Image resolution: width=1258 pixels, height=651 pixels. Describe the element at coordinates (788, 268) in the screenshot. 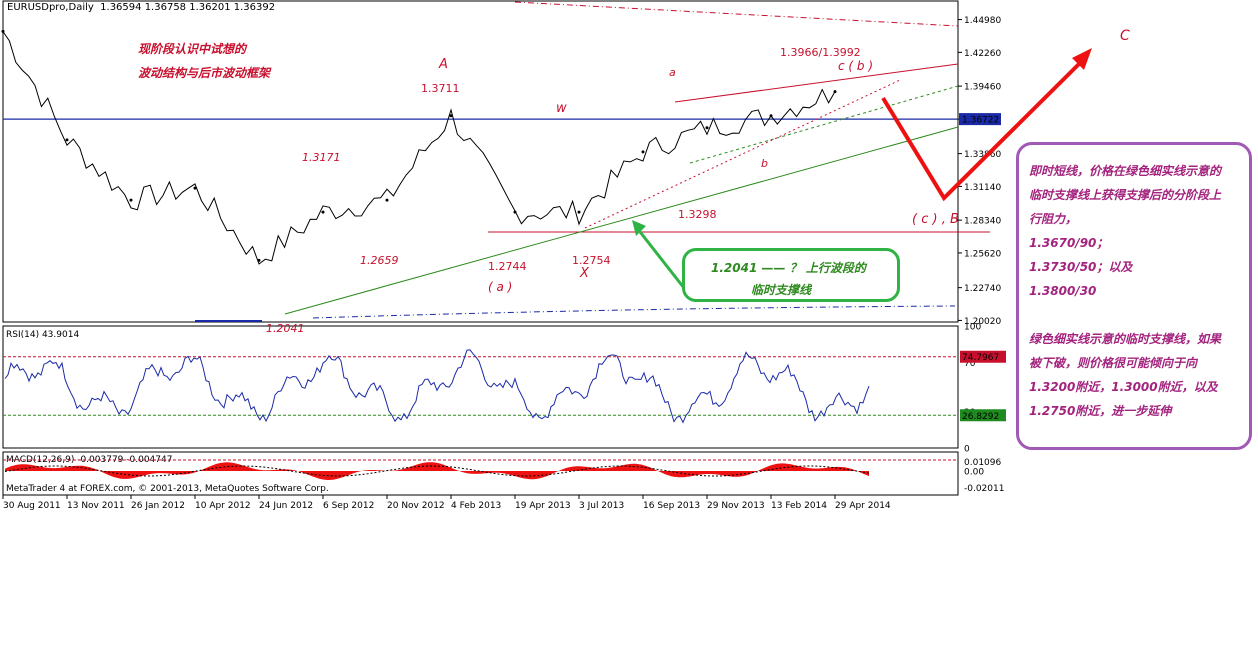

I see `green-note-line-1: 1.2041 —— ？ 上行波段的` at that location.